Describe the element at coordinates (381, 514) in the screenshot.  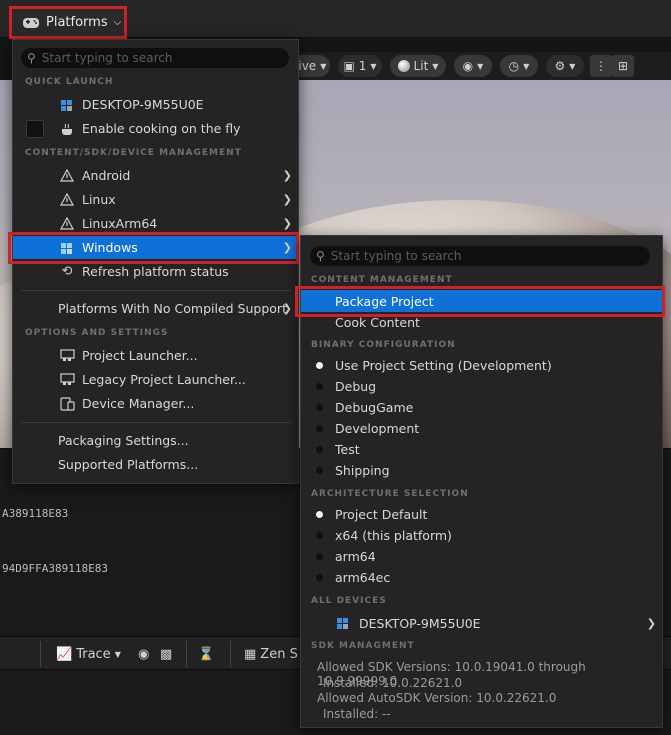
I see `arch-option-label: Project Default` at that location.